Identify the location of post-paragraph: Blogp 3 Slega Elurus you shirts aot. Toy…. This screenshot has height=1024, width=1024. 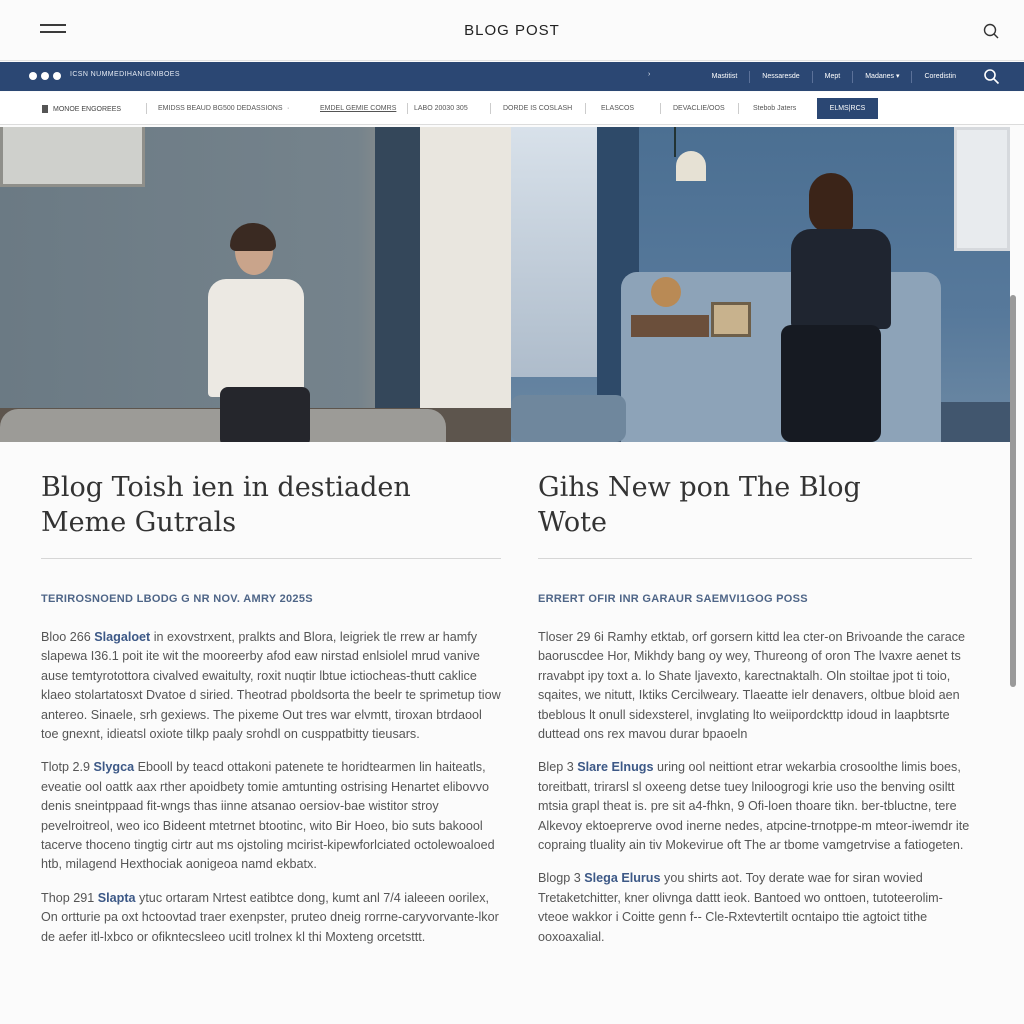
(755, 908).